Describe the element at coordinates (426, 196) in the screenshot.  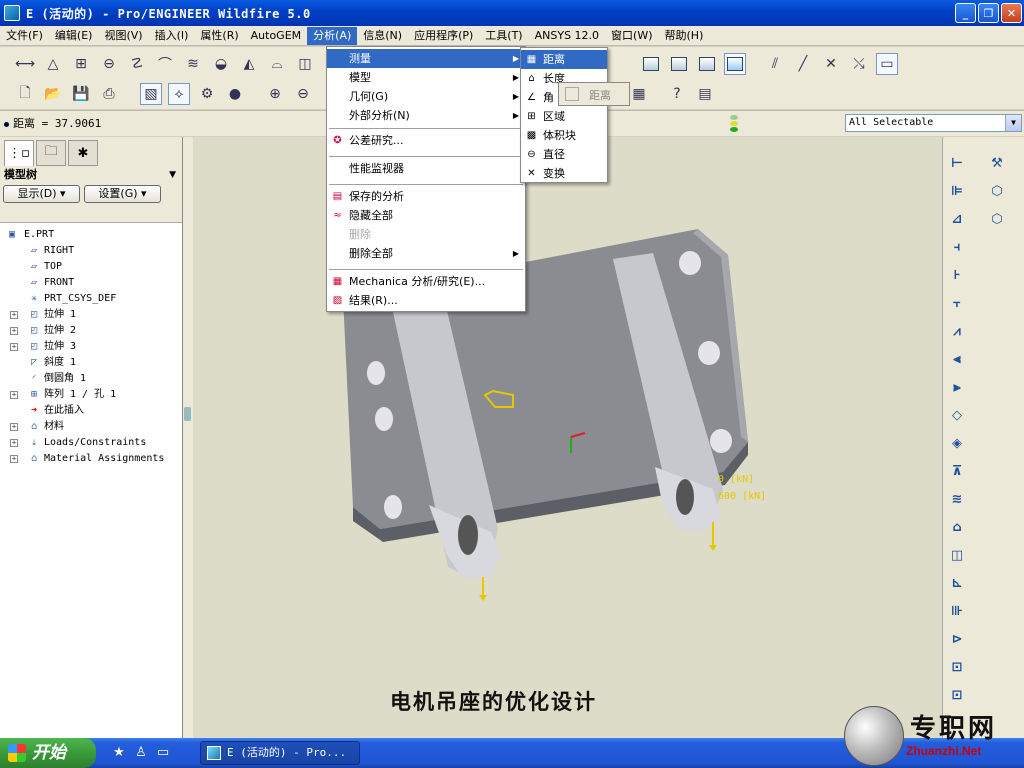
I see `analysis-menu-item-6: ▤ 保存的分析` at that location.